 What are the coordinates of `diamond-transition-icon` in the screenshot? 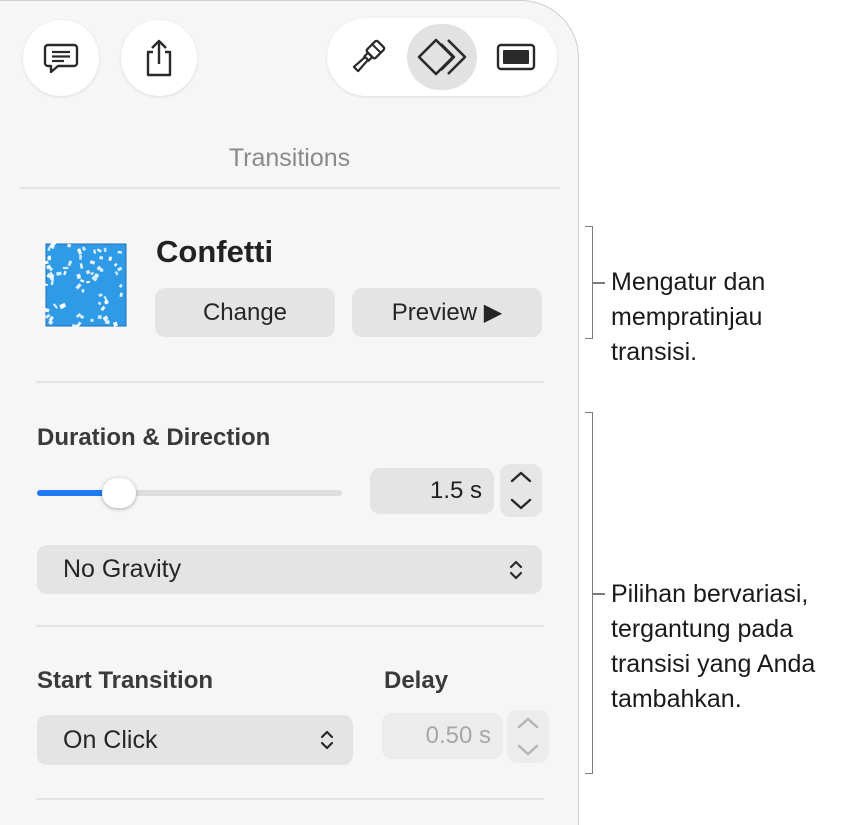 It's located at (442, 57).